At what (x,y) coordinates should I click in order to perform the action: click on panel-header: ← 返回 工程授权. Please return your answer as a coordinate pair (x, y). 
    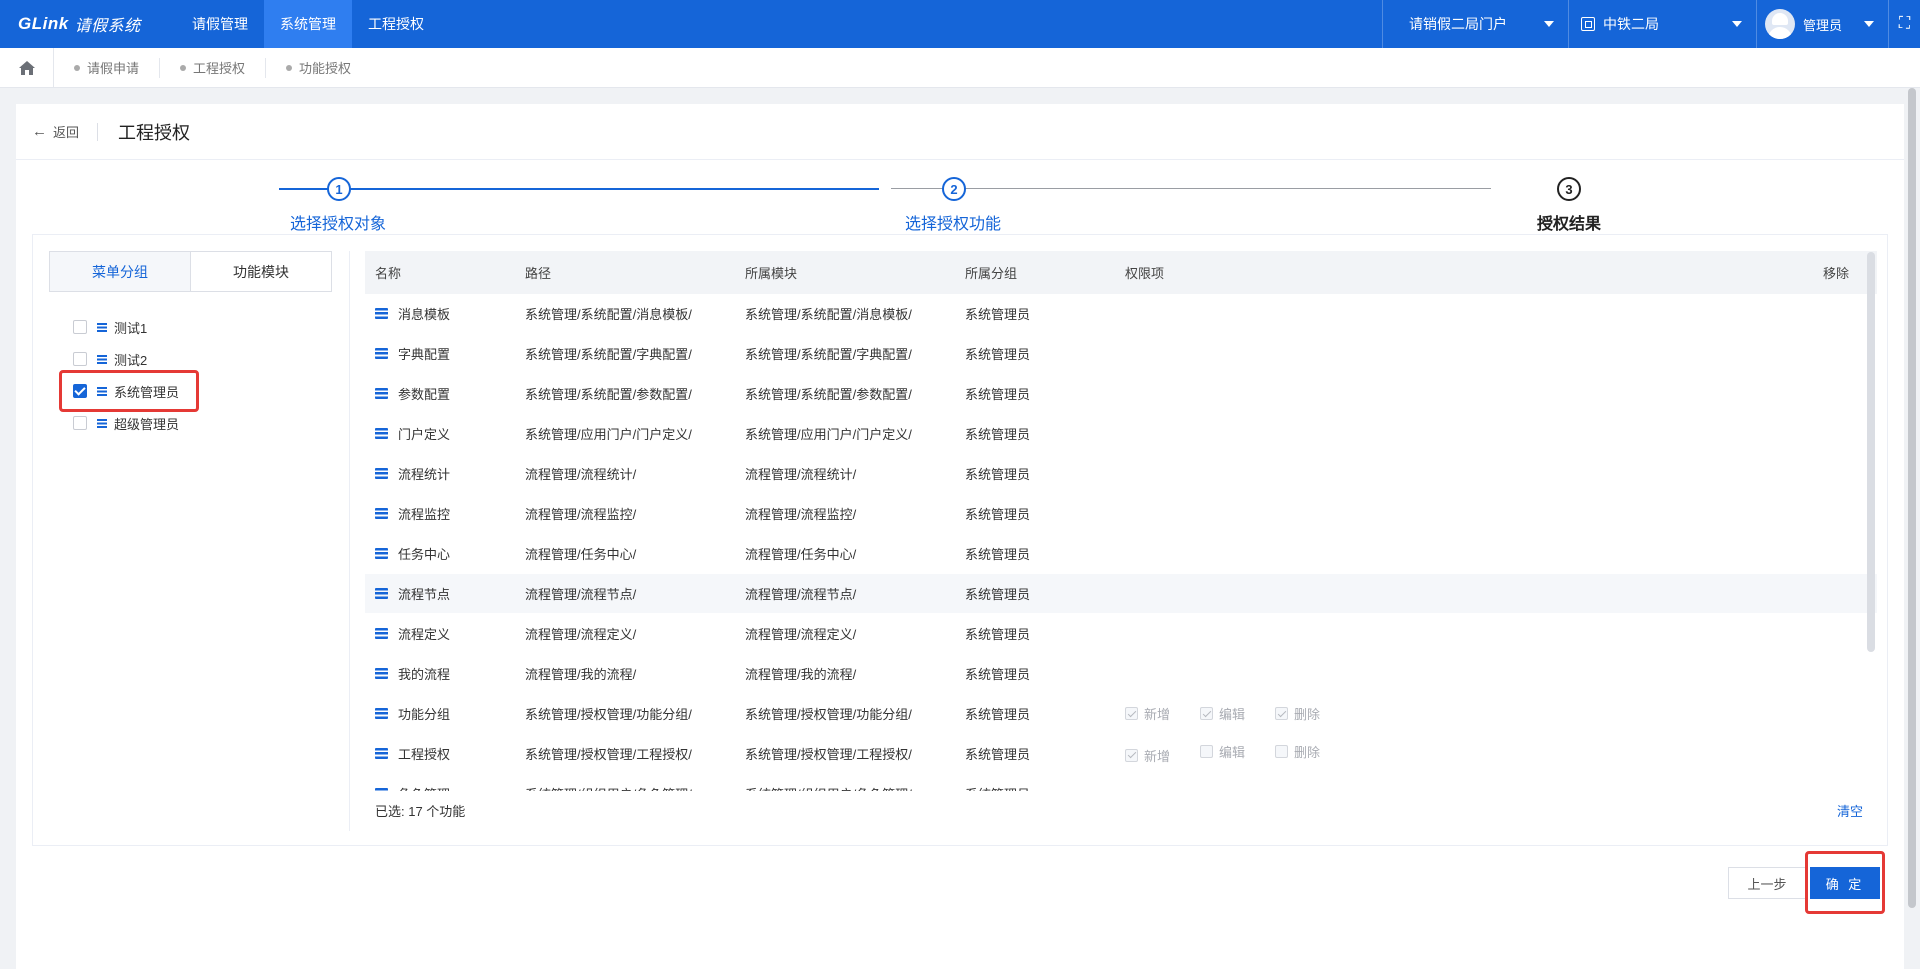
    Looking at the image, I should click on (960, 132).